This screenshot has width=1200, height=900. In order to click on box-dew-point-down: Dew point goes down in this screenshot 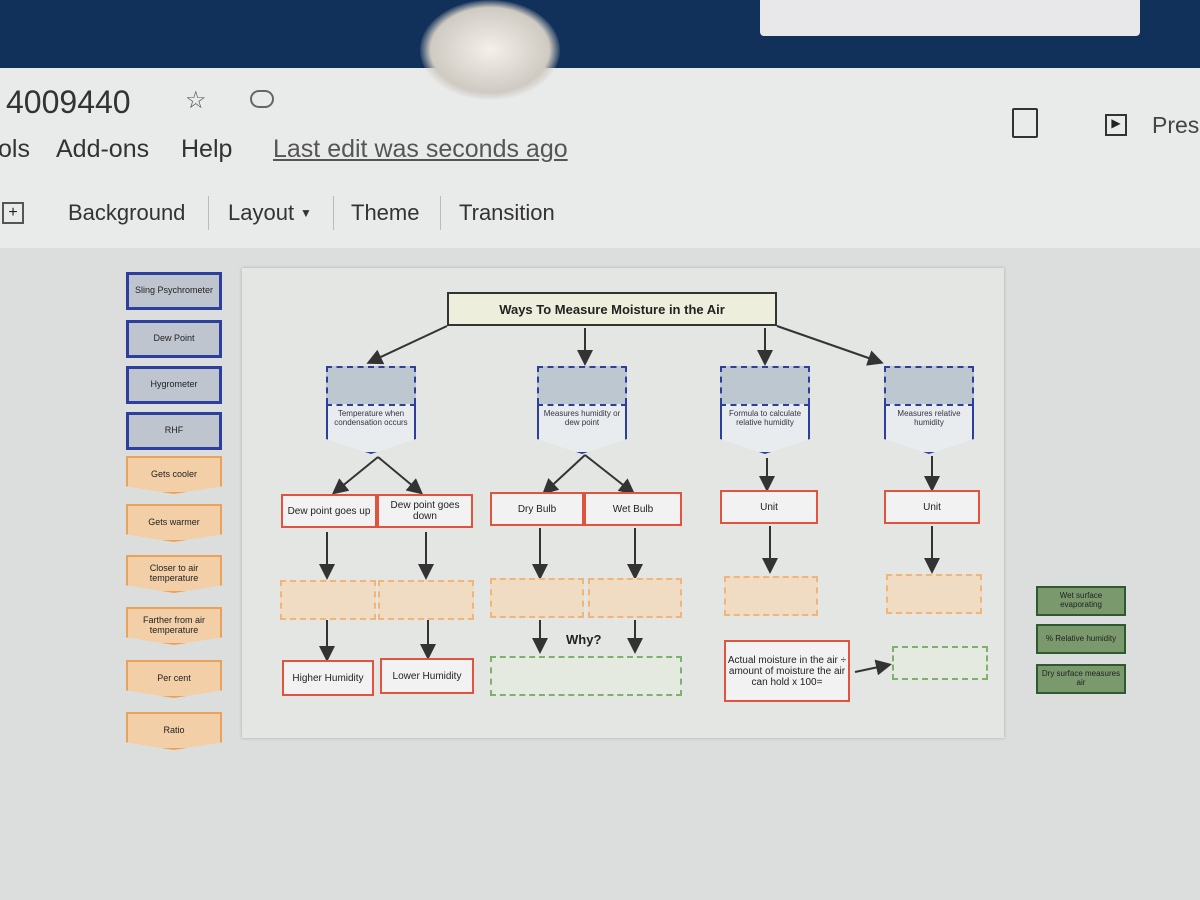, I will do `click(425, 511)`.